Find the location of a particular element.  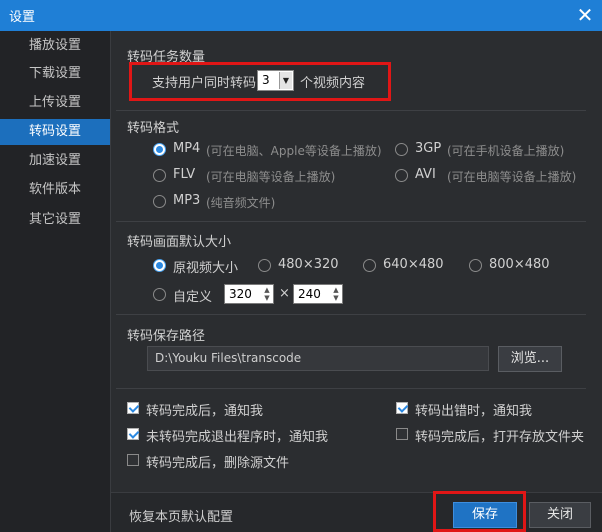

sidebar-item-acceleration: 加速设置 is located at coordinates (55, 161).